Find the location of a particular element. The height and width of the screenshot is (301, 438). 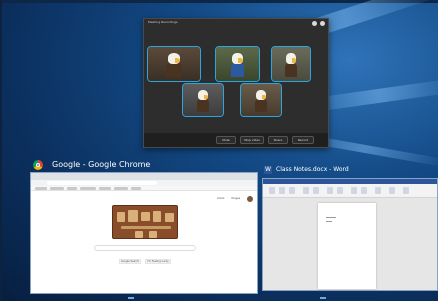

mute-button: Mute is located at coordinates (226, 140).